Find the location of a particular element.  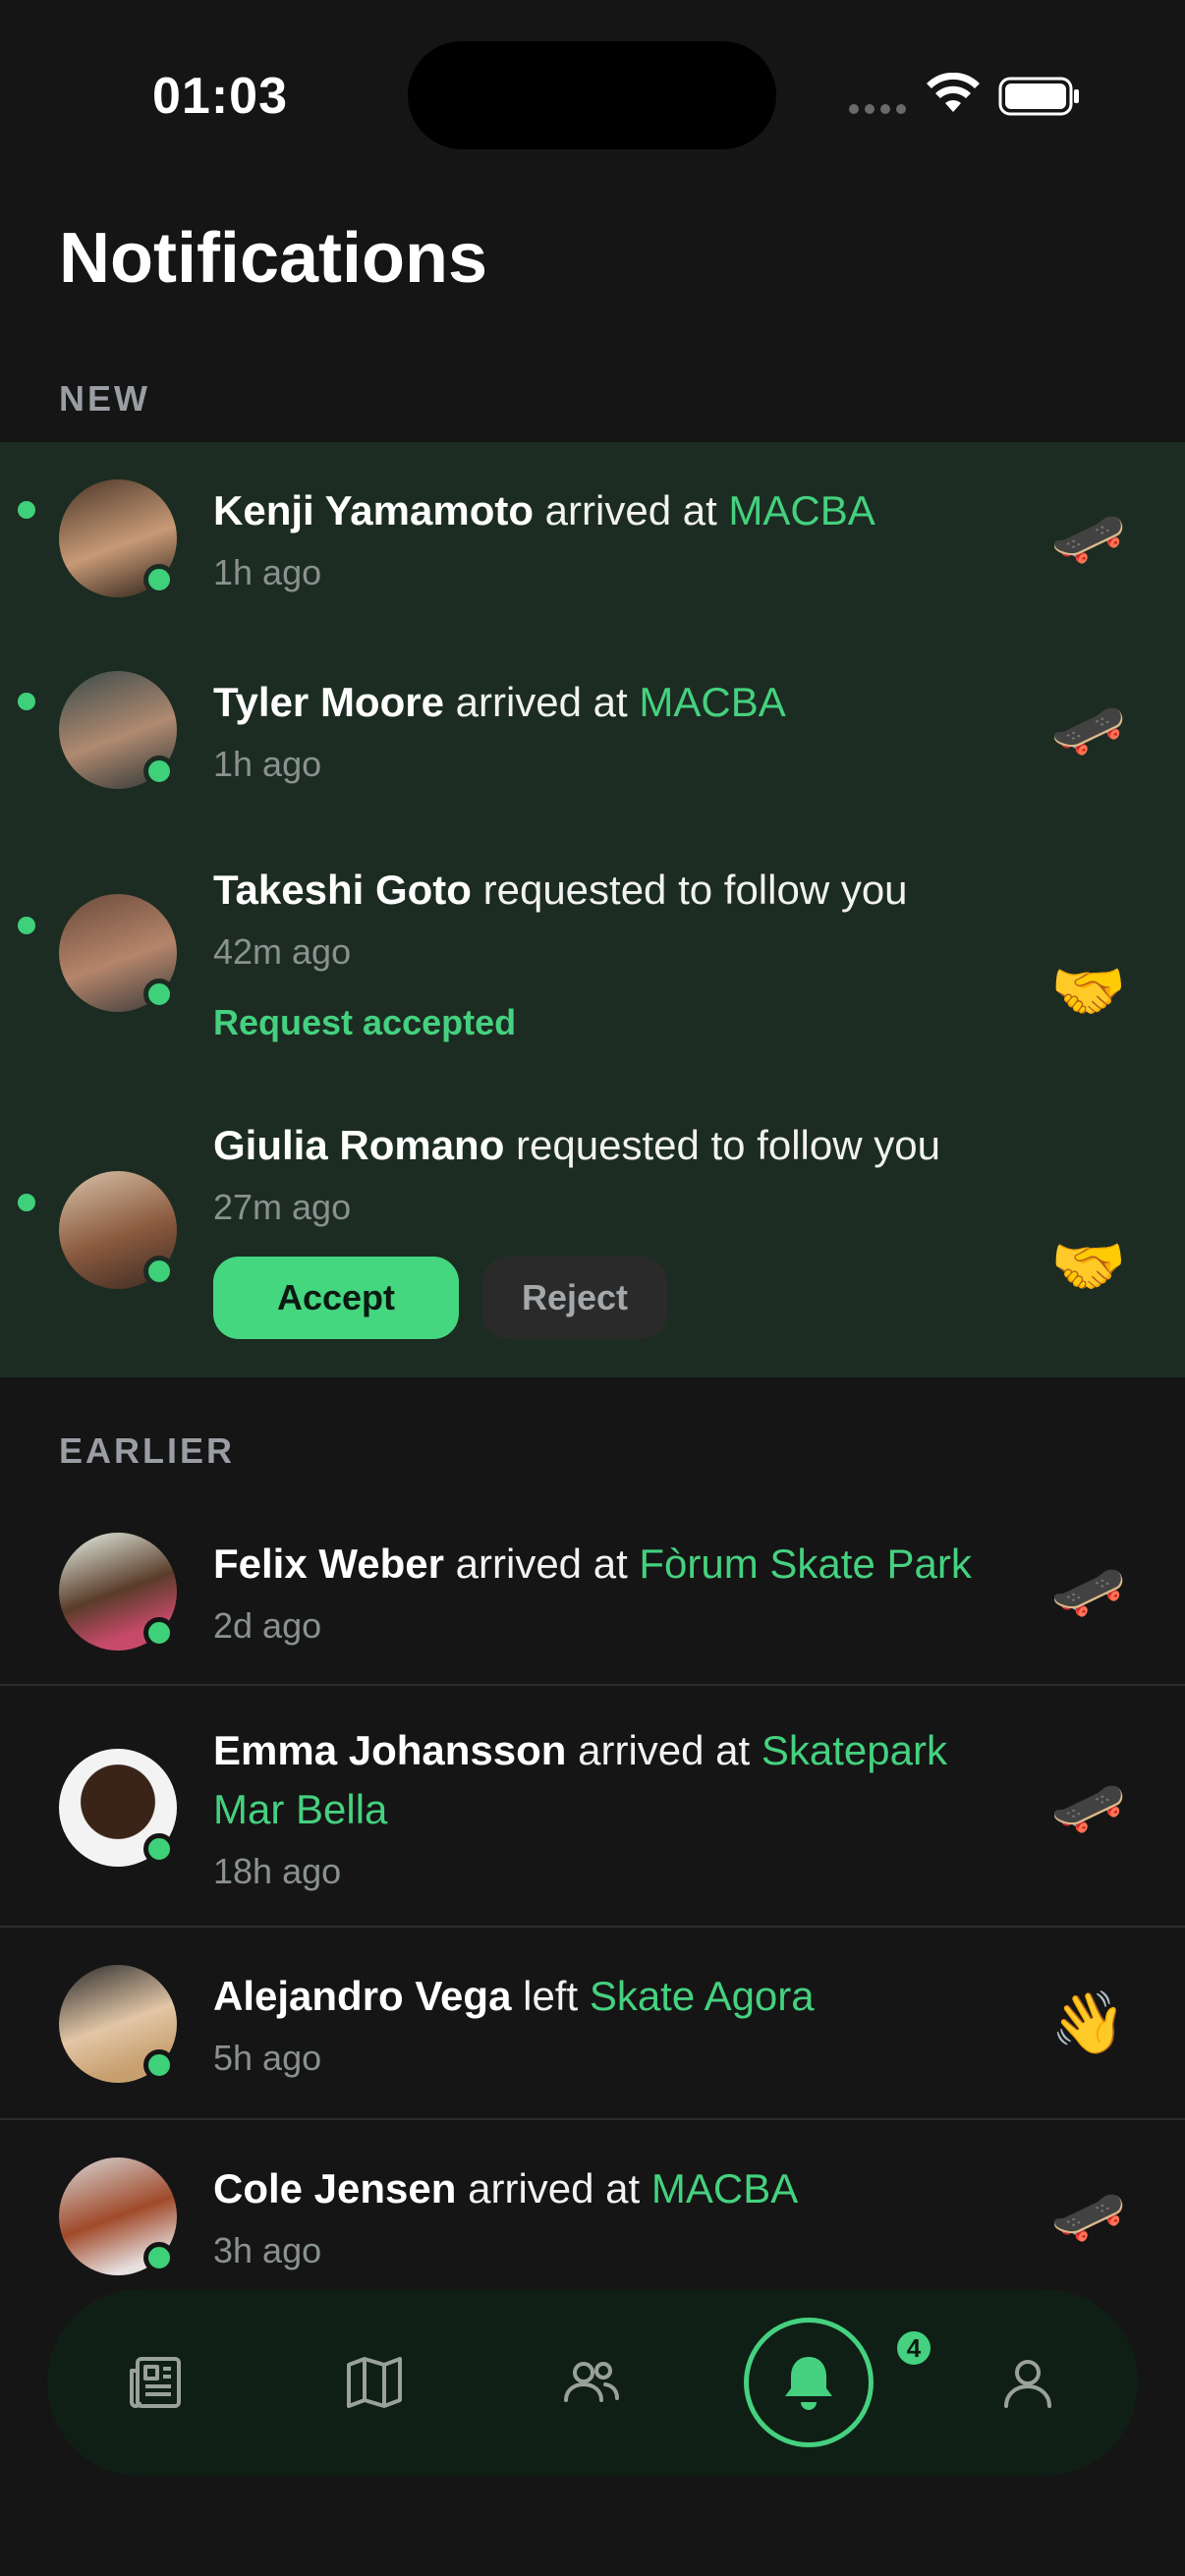

notification-action: left is located at coordinates (551, 1996).